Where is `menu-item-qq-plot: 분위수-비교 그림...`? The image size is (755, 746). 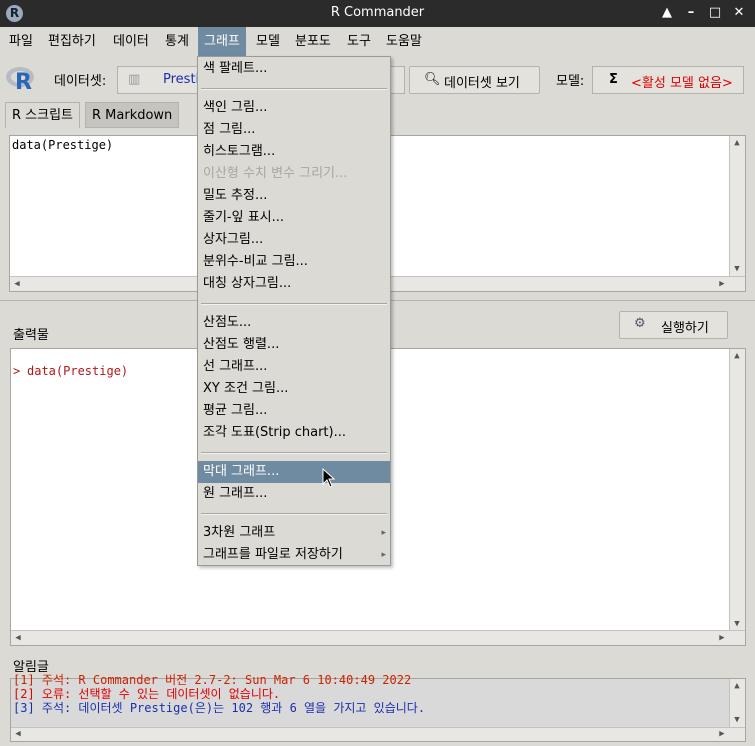
menu-item-qq-plot: 분위수-비교 그림... is located at coordinates (294, 262).